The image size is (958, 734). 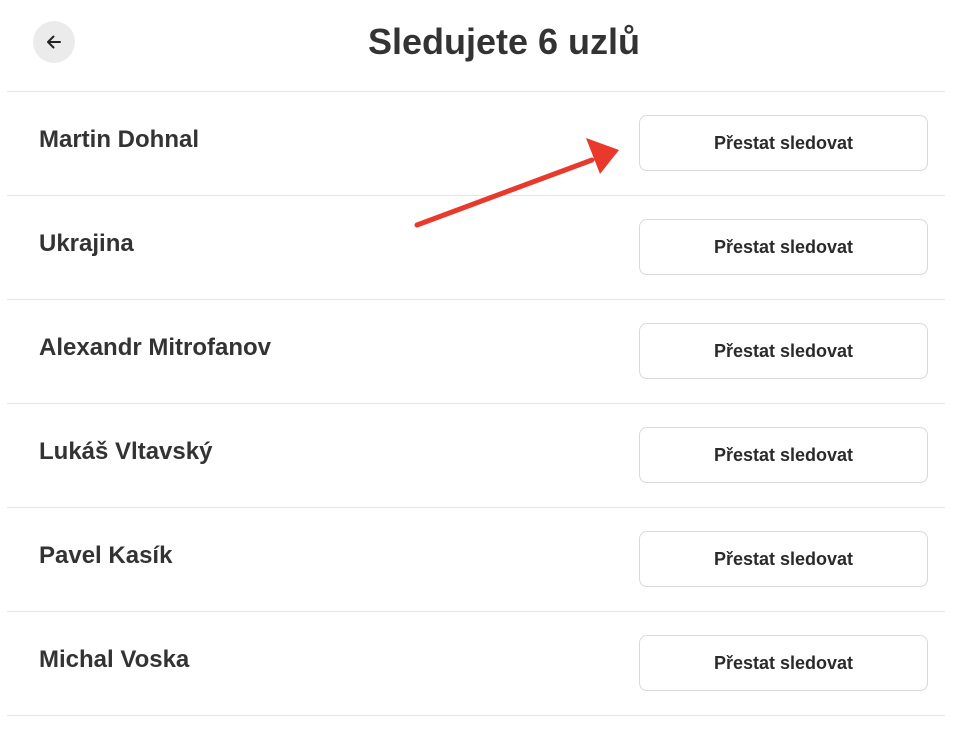 I want to click on page-header: Sledujete 6 uzlů, so click(x=479, y=45).